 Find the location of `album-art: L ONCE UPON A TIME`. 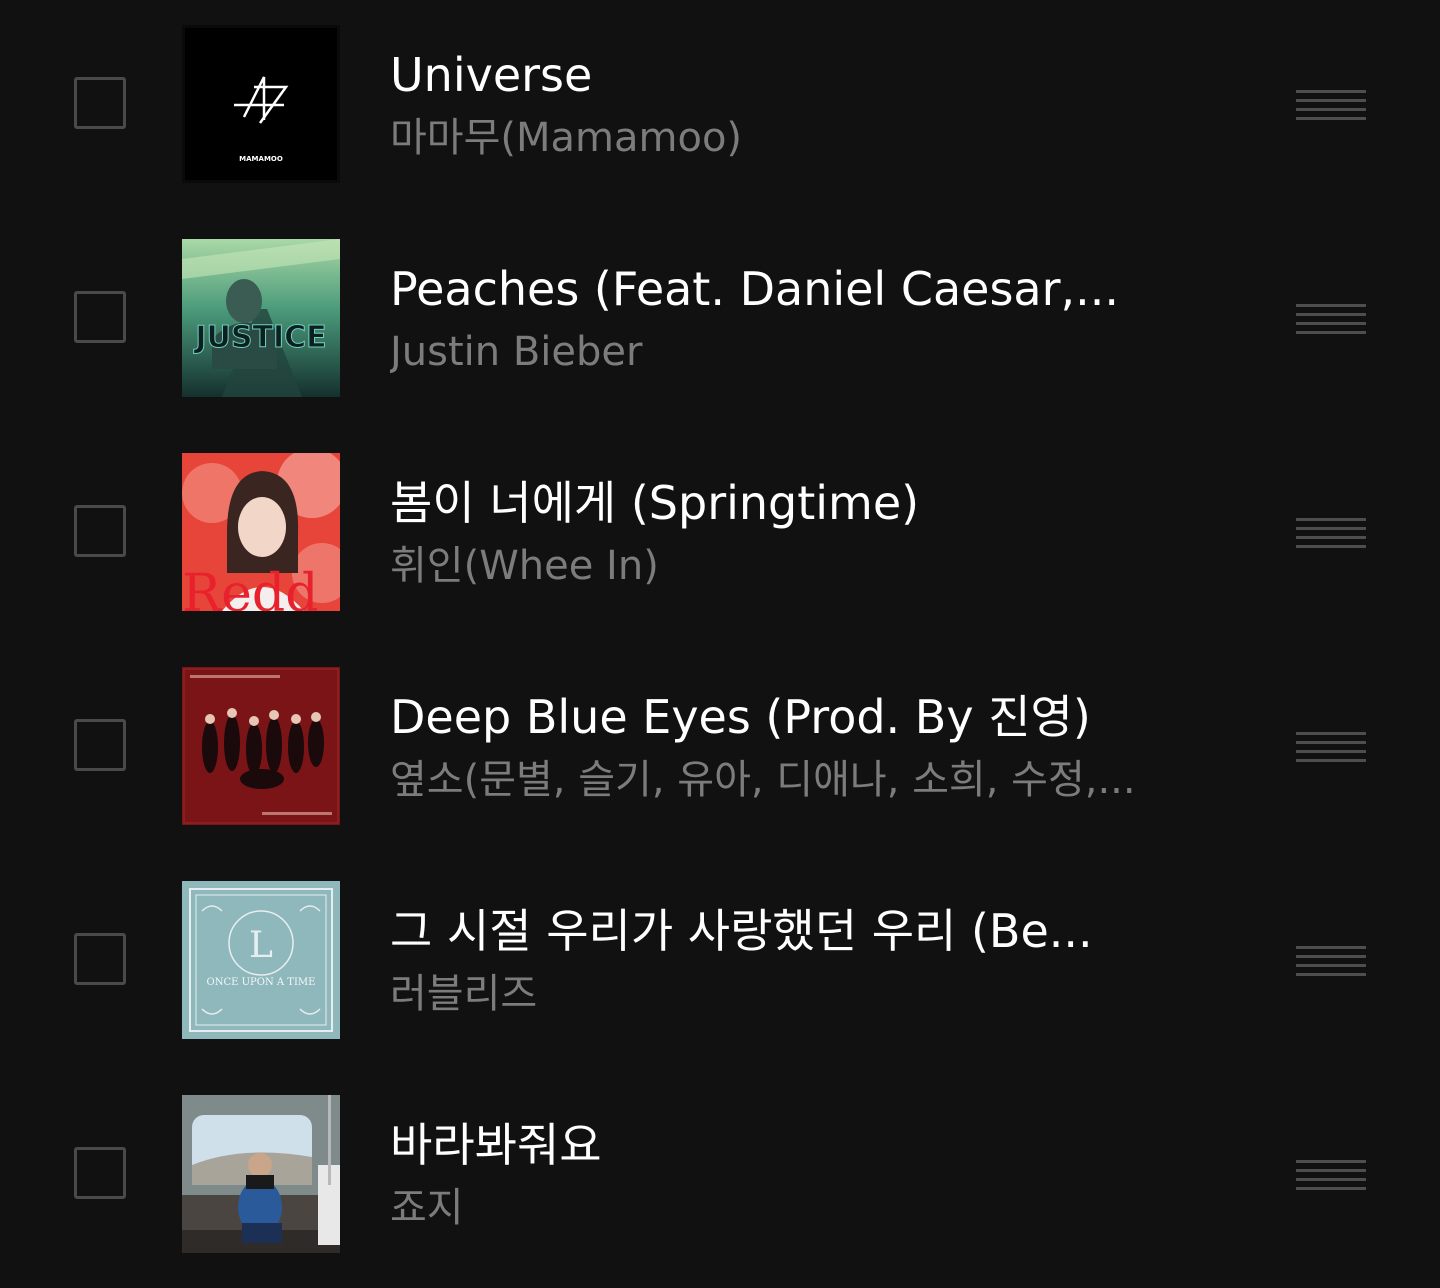

album-art: L ONCE UPON A TIME is located at coordinates (261, 960).